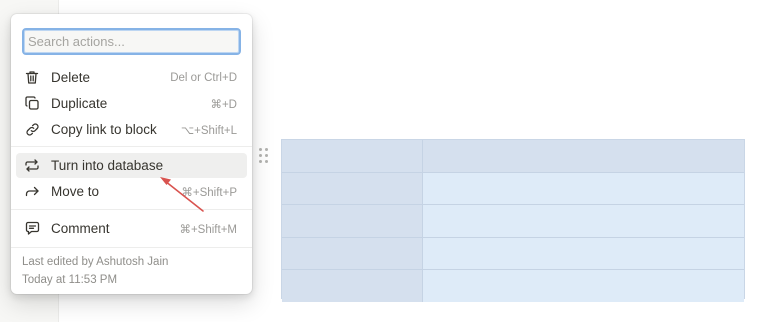  I want to click on link-icon, so click(32, 130).